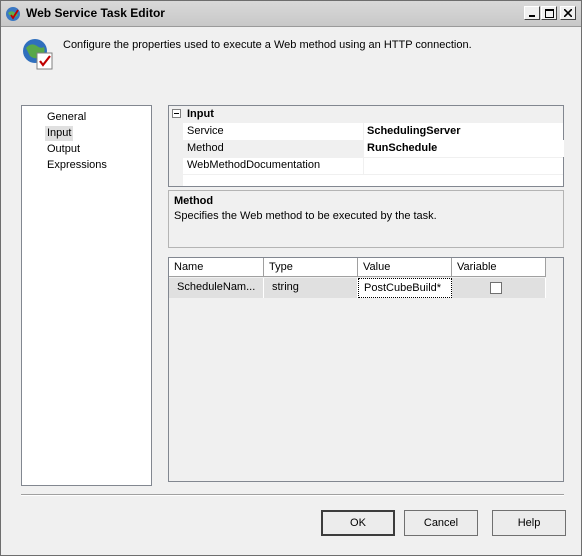 The image size is (582, 556). What do you see at coordinates (77, 165) in the screenshot?
I see `nav-item-expressions: Expressions` at bounding box center [77, 165].